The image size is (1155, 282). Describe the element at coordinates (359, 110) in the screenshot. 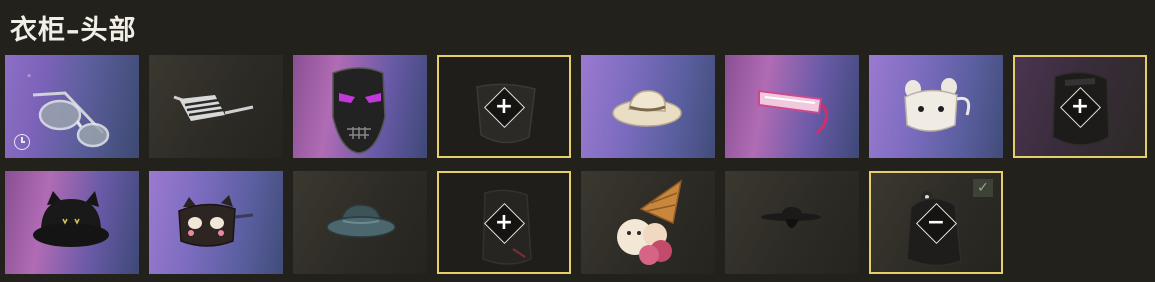

I see `skull-mask-icon` at that location.